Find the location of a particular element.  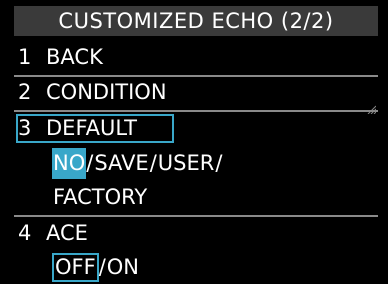

menu-item-label: BACK is located at coordinates (74, 57).